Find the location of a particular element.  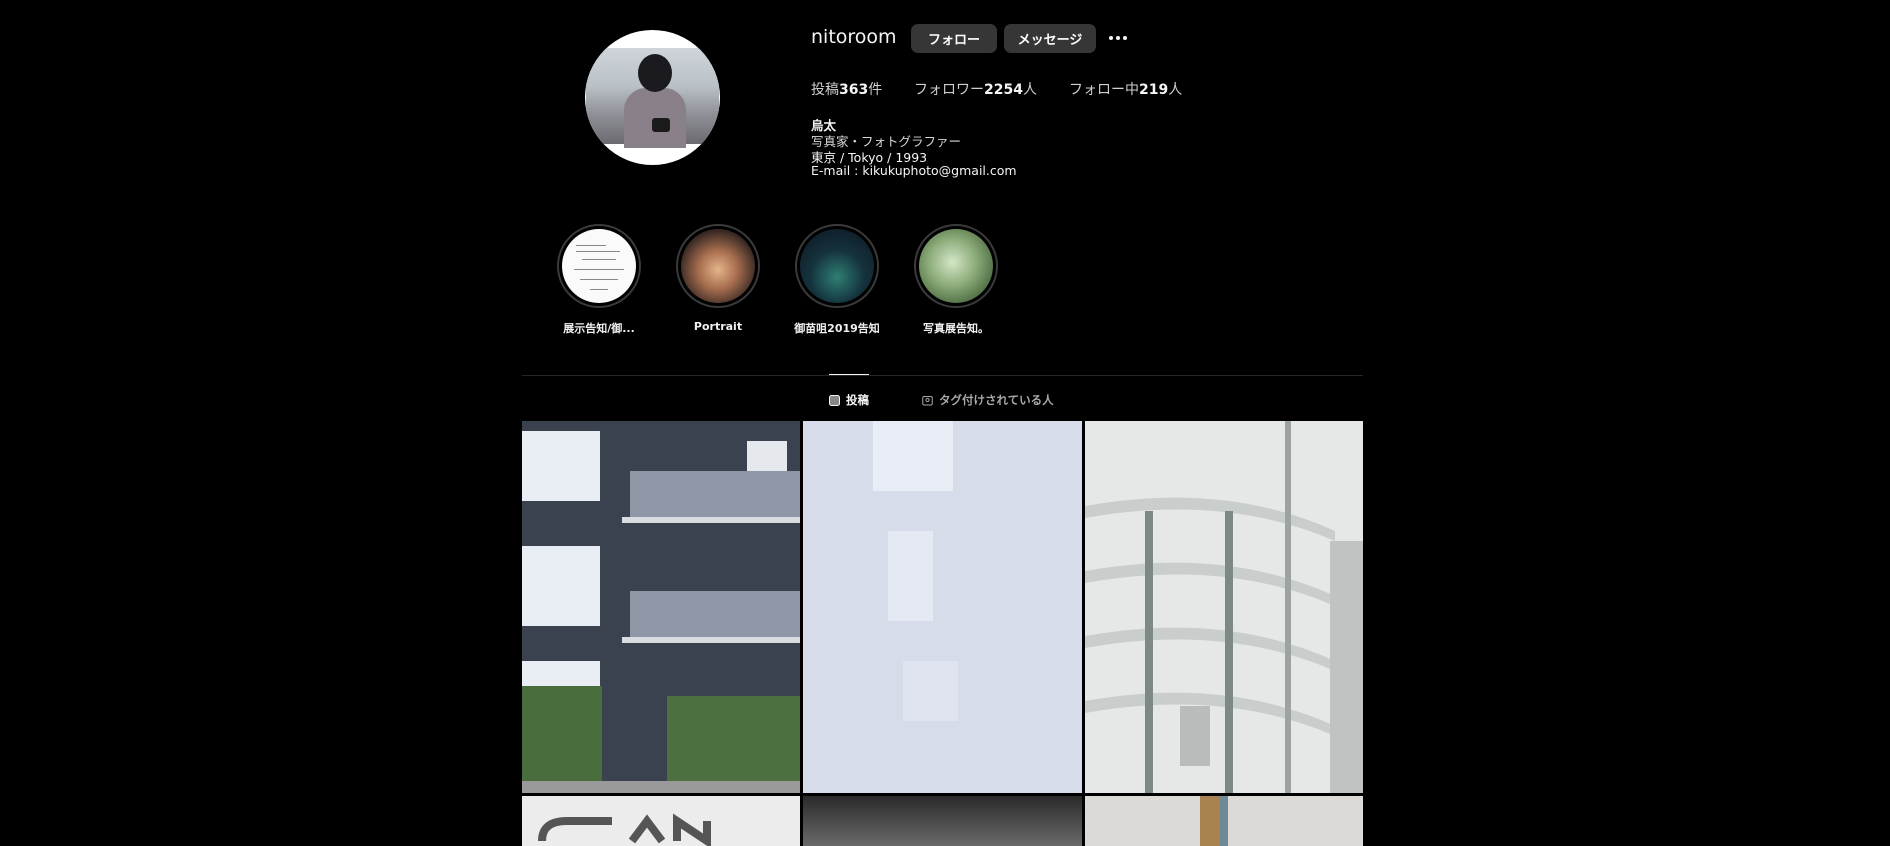

profile-avatar is located at coordinates (652, 97).